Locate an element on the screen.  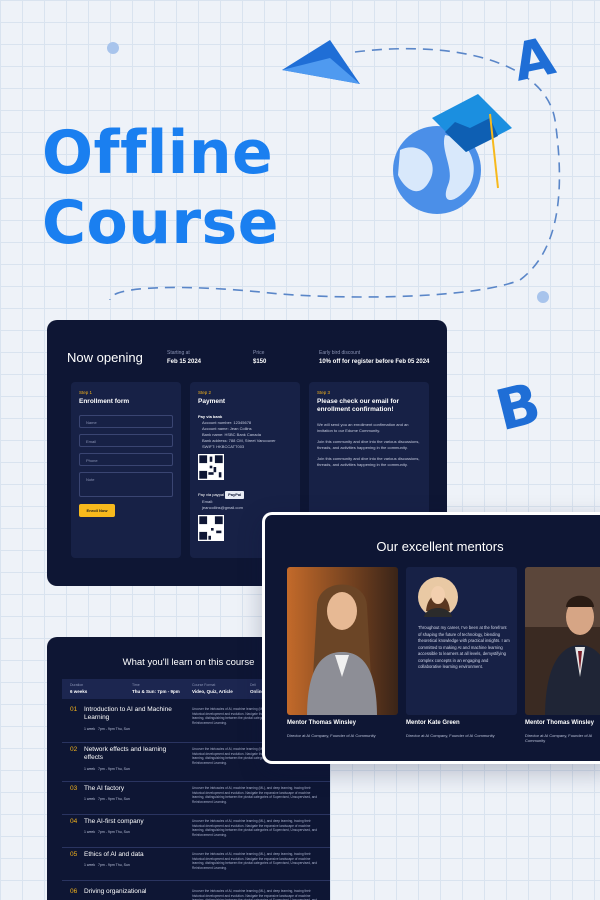
bank-line: SWIFT: HKBCCATT003 is located at coordinates (223, 446).